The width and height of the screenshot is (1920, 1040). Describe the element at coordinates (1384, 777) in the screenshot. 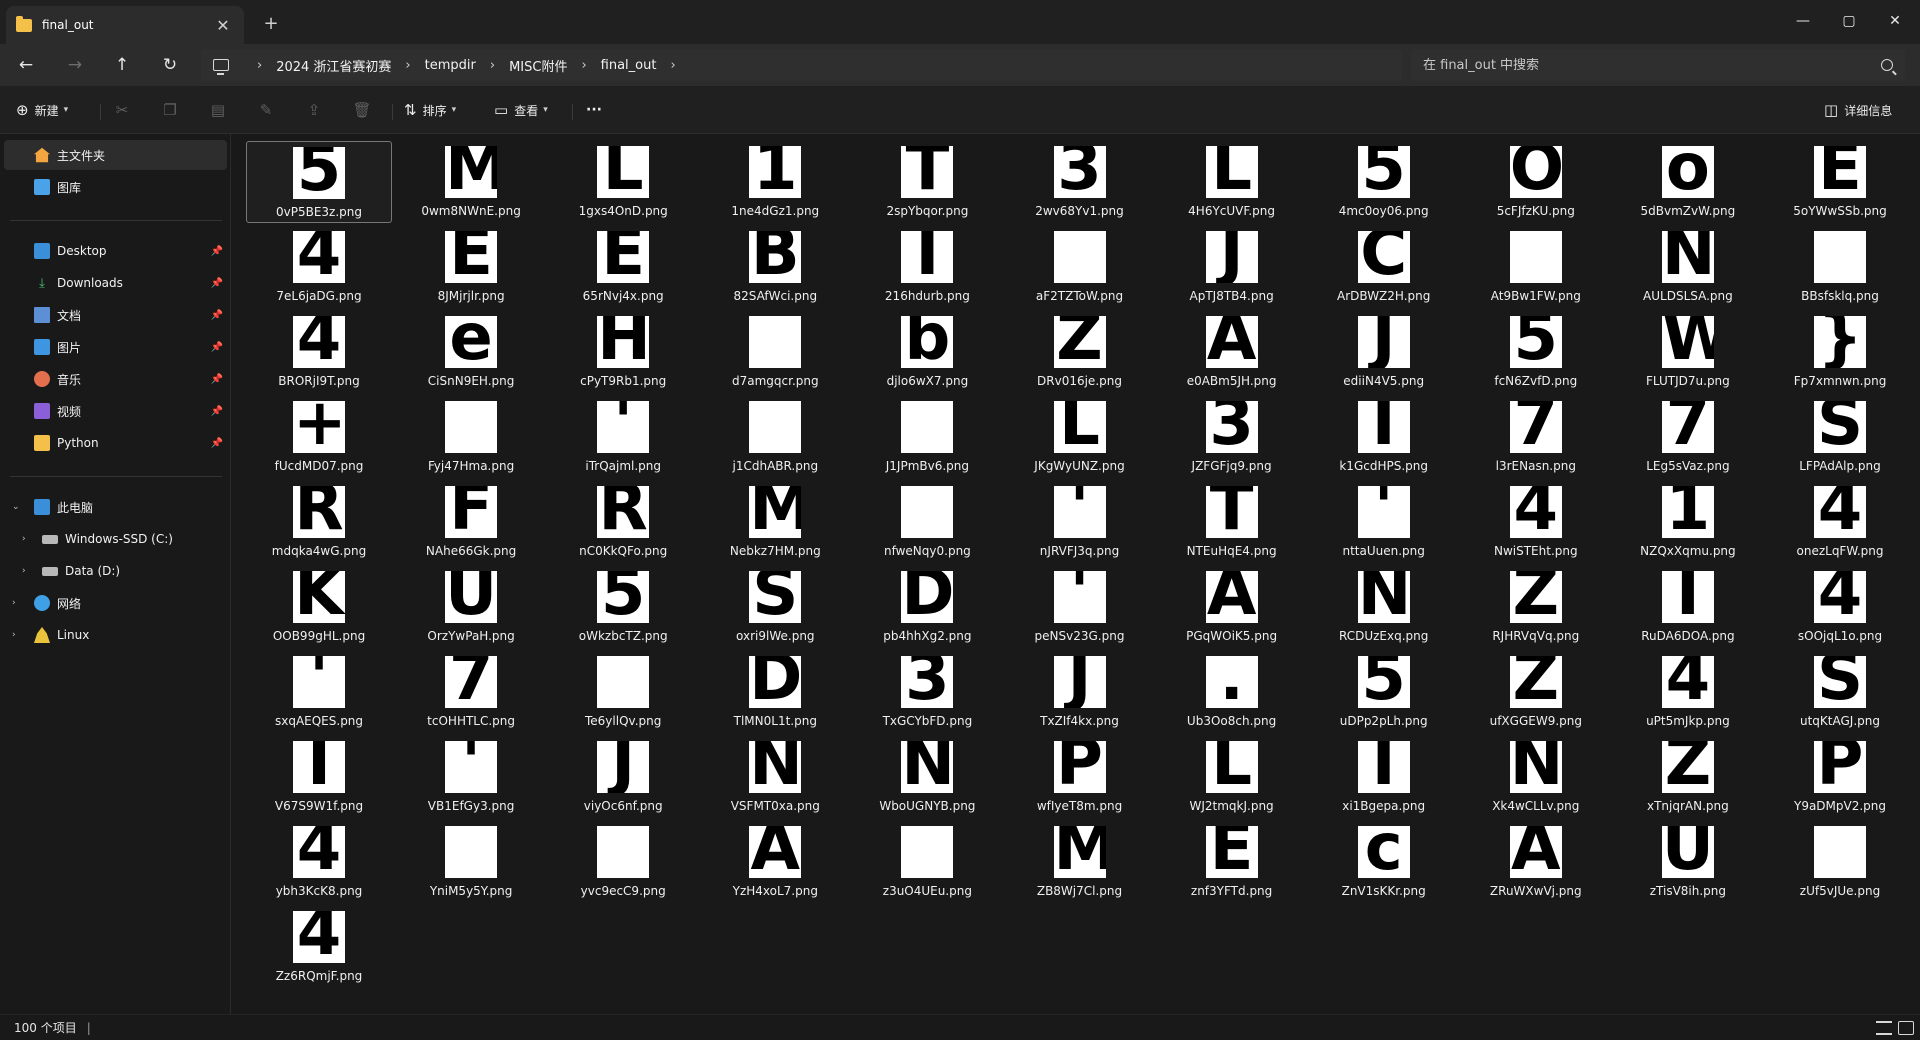

I see `file-item: Ixi1Bgepa.png` at that location.